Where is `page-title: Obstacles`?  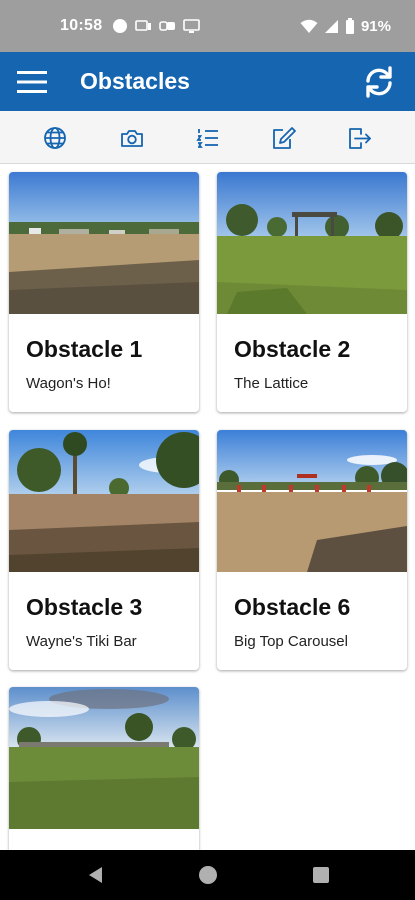 page-title: Obstacles is located at coordinates (135, 81).